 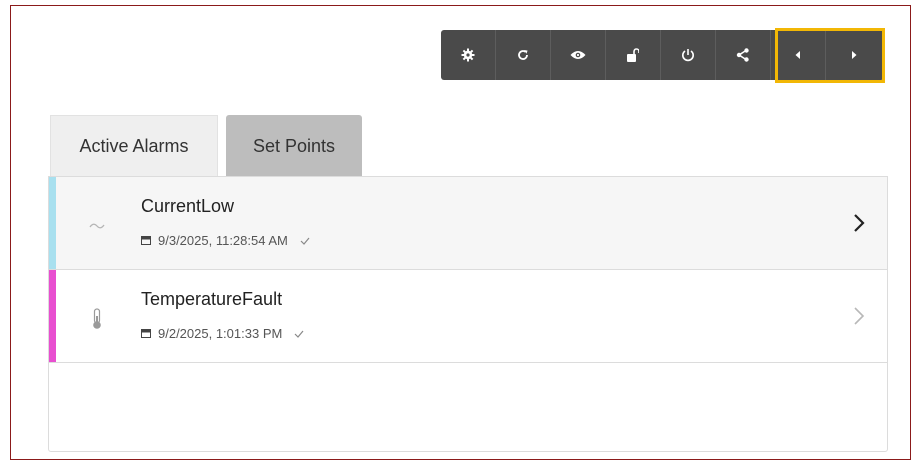 I want to click on toolbar, so click(x=662, y=55).